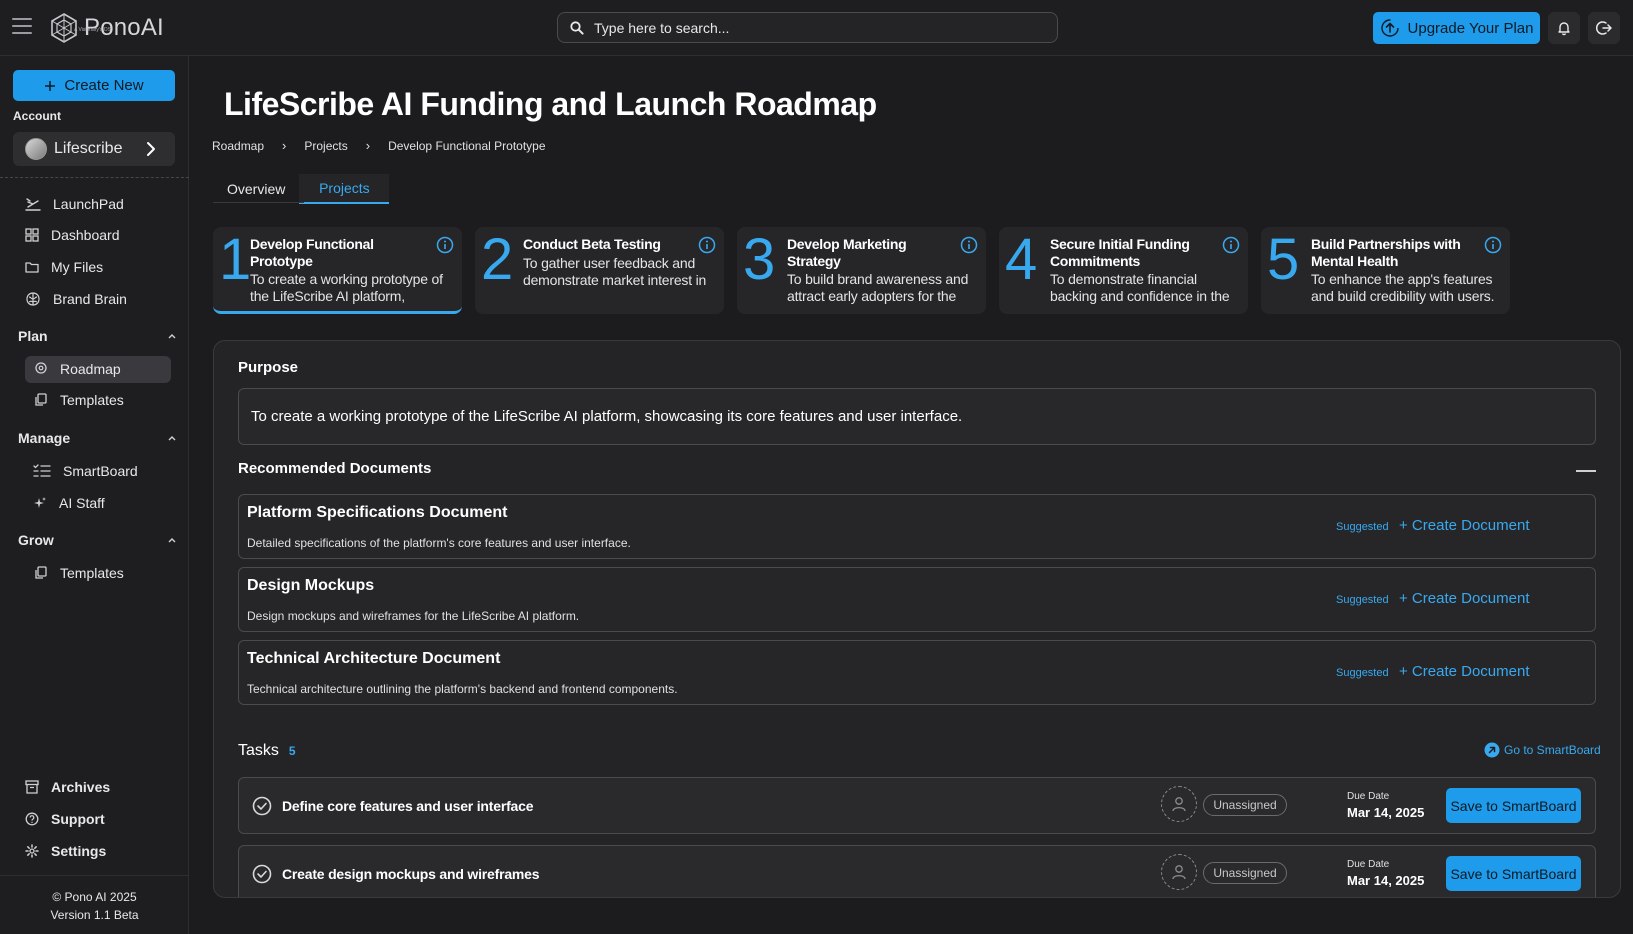 This screenshot has width=1633, height=934. What do you see at coordinates (759, 259) in the screenshot?
I see `step-number: 3` at bounding box center [759, 259].